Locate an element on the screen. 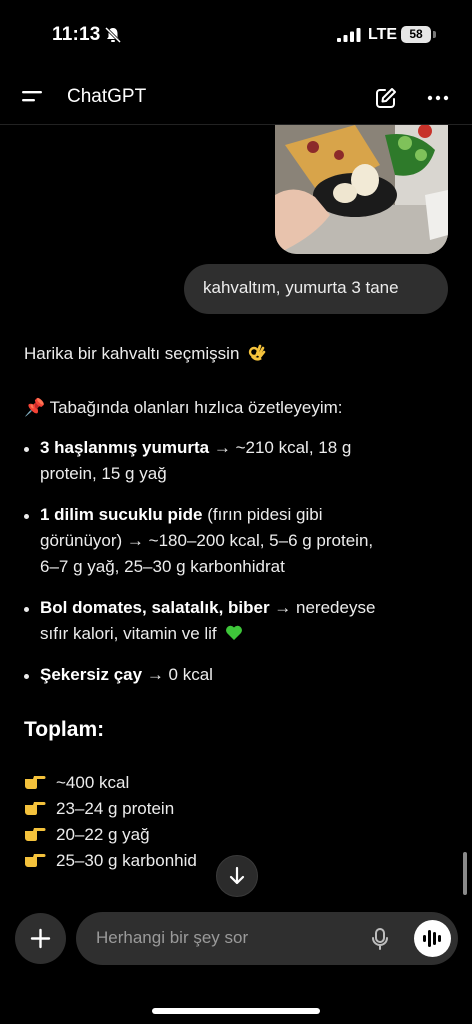 The height and width of the screenshot is (1024, 472). total-line: 23–24 g protein is located at coordinates (99, 809).